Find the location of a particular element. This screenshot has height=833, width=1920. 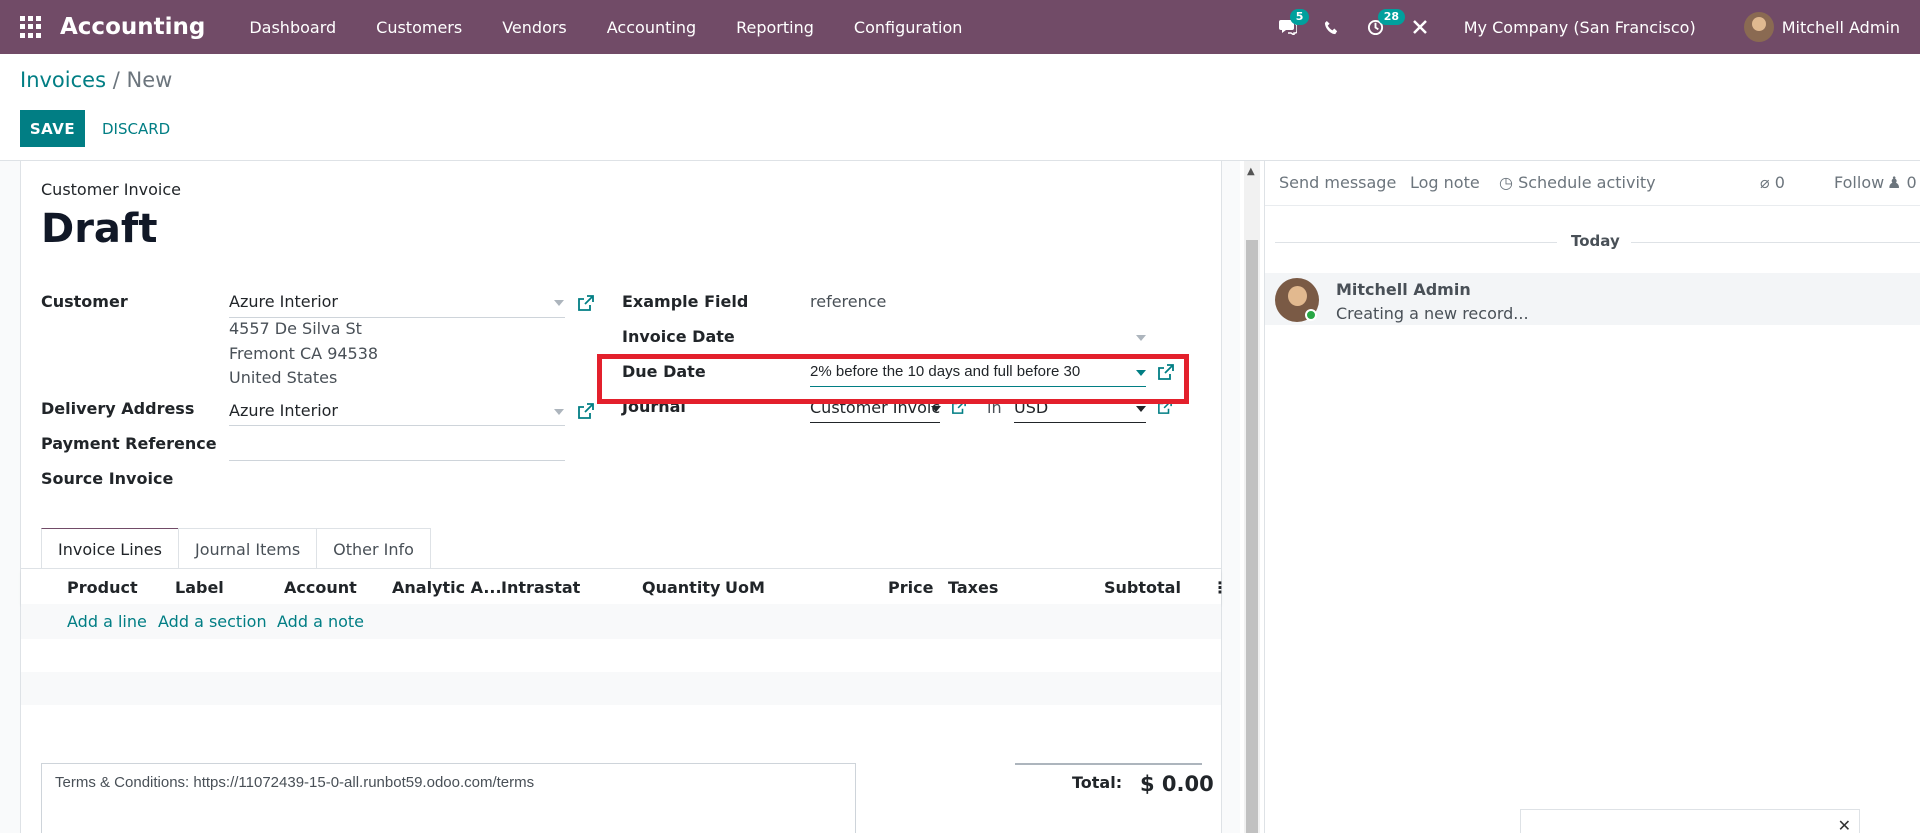

invoice-state: Draft is located at coordinates (99, 229).